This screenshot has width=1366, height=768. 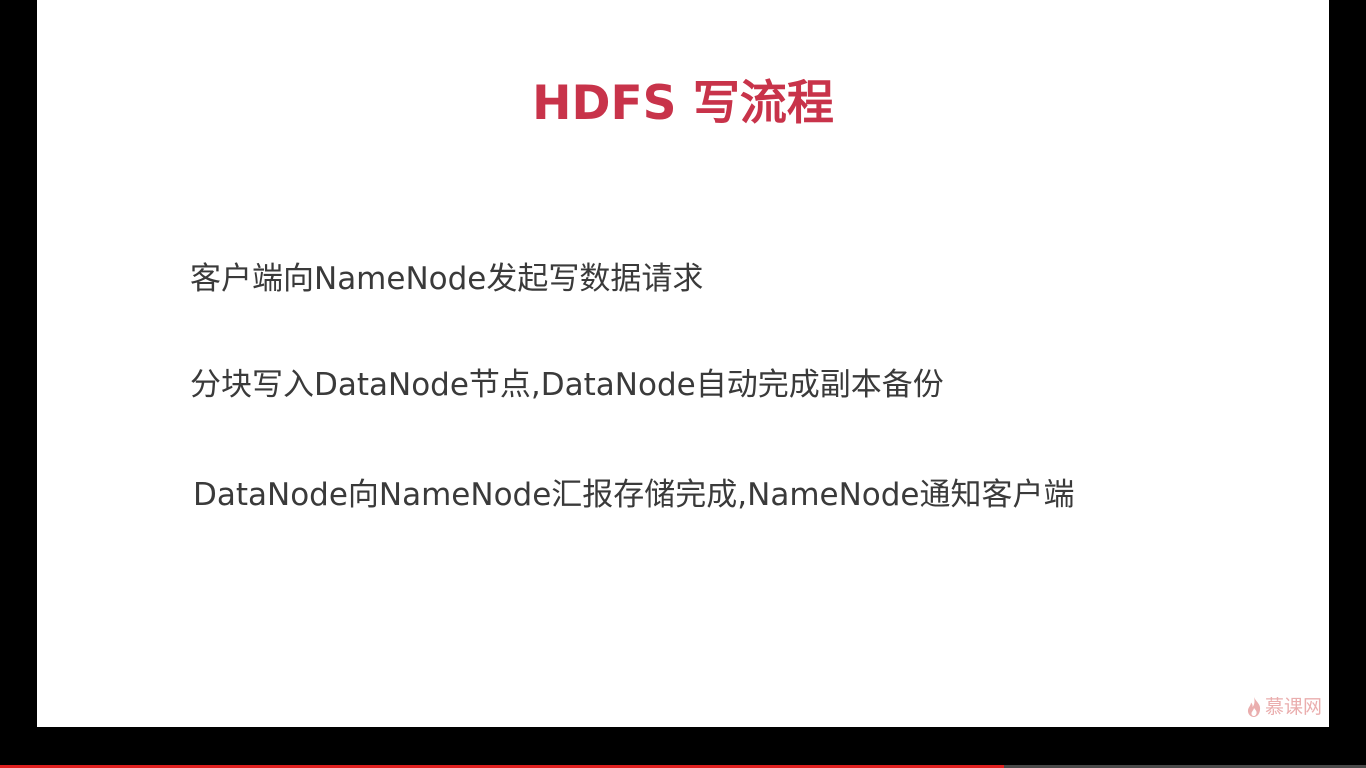 I want to click on slide-title: HDFS 写流程, so click(x=683, y=103).